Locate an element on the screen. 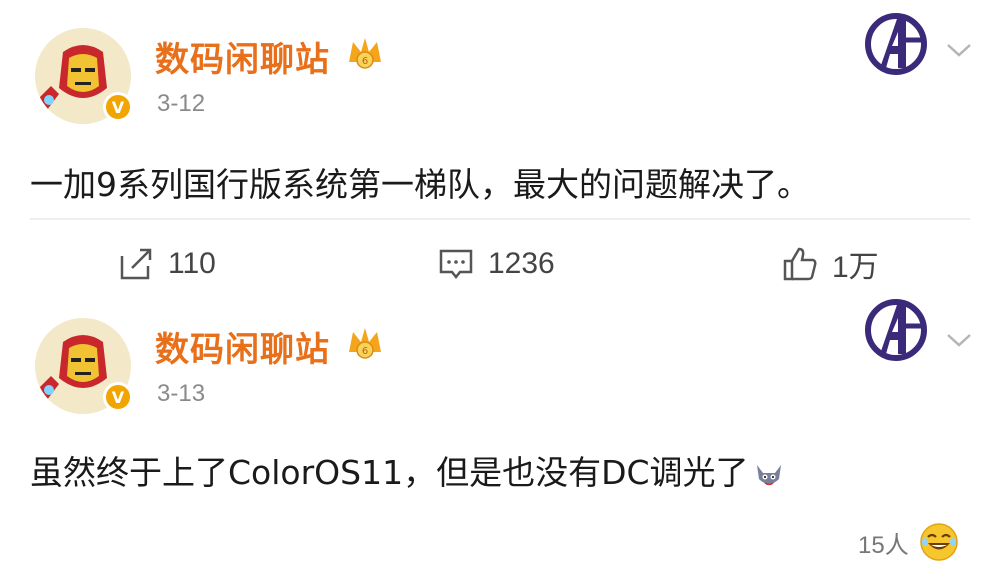 This screenshot has width=1000, height=570. cat-emoji-icon is located at coordinates (768, 474).